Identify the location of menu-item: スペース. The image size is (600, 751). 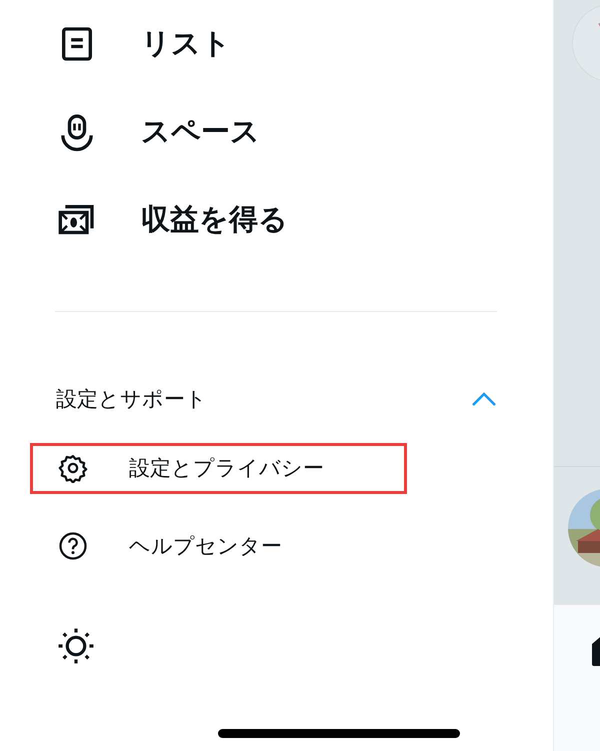
(200, 132).